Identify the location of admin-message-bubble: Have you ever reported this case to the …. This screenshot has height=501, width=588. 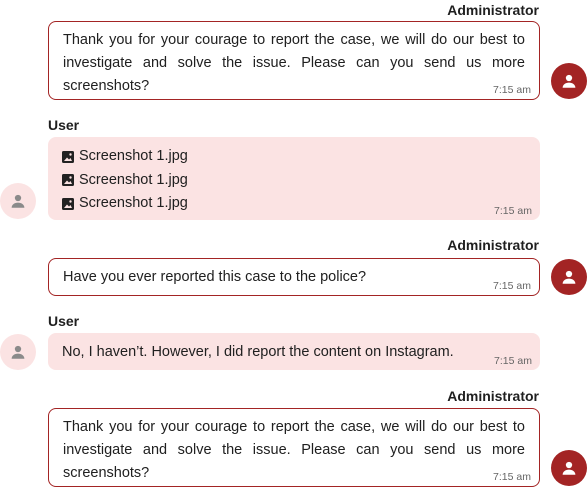
(294, 277).